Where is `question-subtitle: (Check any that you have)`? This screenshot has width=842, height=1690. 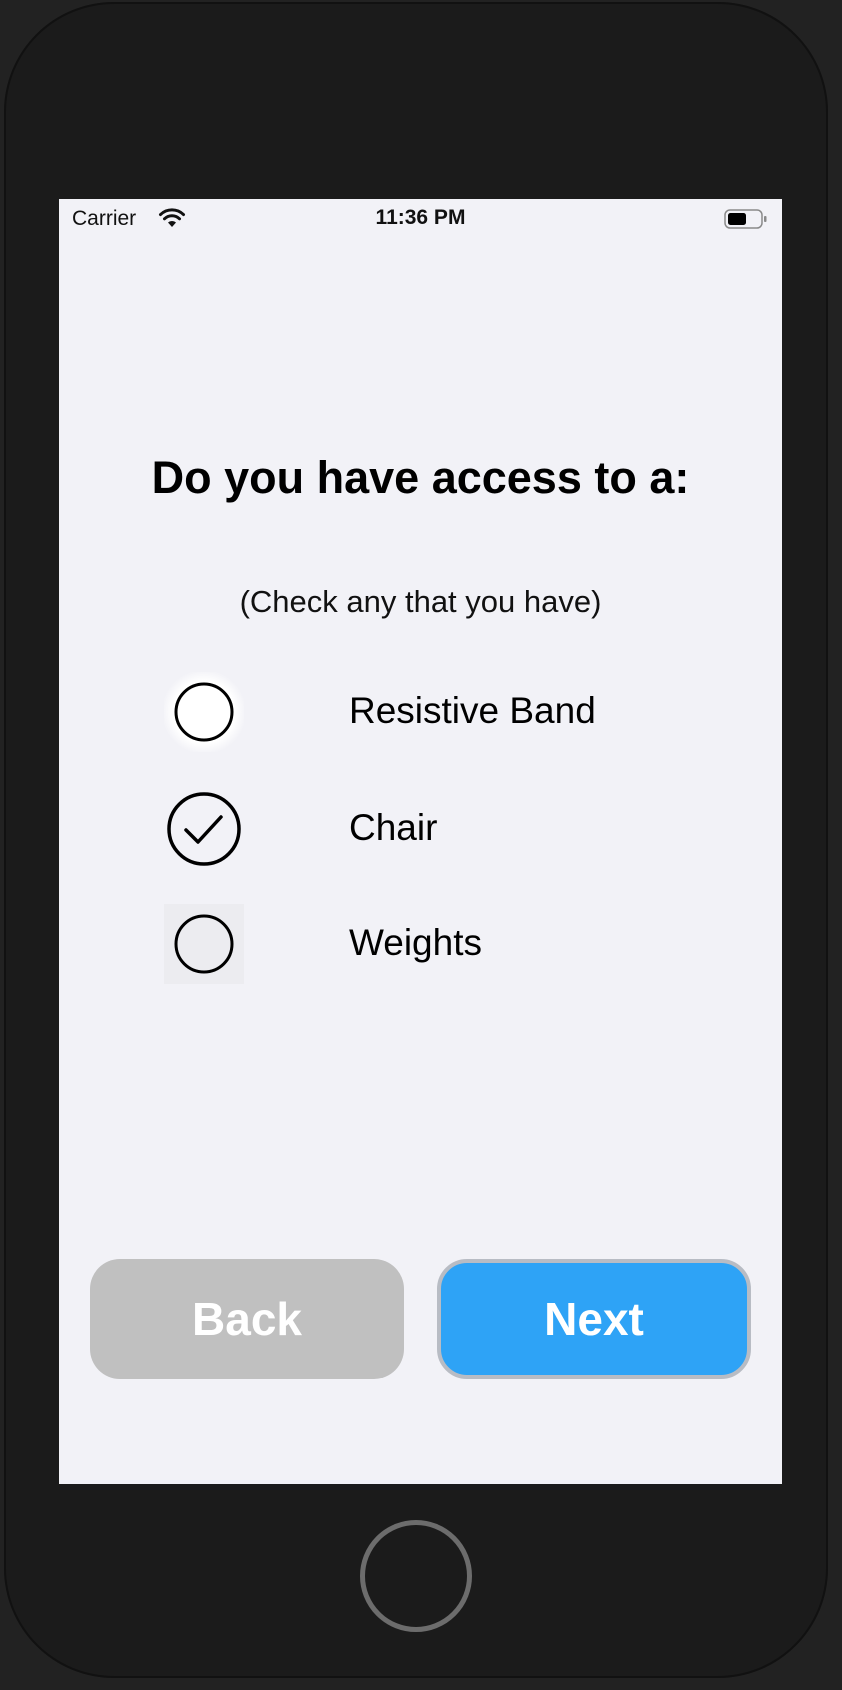
question-subtitle: (Check any that you have) is located at coordinates (420, 601).